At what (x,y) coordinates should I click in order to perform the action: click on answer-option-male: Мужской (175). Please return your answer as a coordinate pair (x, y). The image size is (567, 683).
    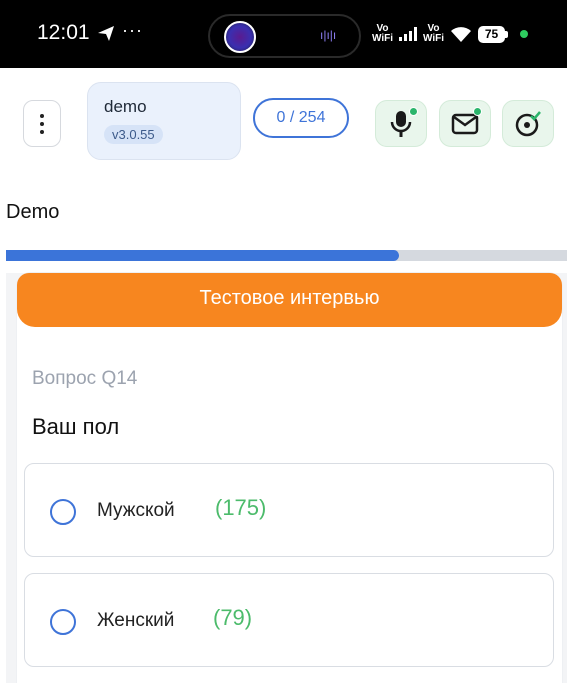
    Looking at the image, I should click on (289, 510).